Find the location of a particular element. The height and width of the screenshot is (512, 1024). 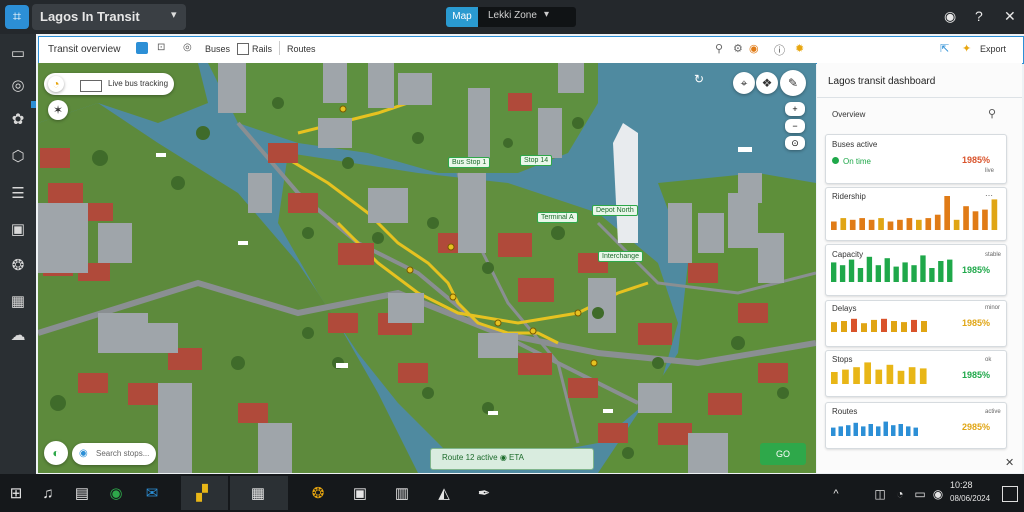

star-icon: ✹ is located at coordinates (799, 48).